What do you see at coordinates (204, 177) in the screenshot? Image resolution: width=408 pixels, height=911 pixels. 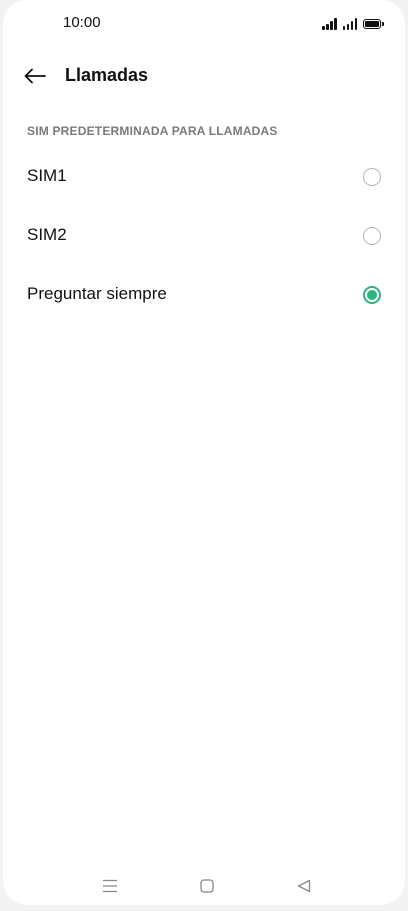 I see `option-sim1: SIM1` at bounding box center [204, 177].